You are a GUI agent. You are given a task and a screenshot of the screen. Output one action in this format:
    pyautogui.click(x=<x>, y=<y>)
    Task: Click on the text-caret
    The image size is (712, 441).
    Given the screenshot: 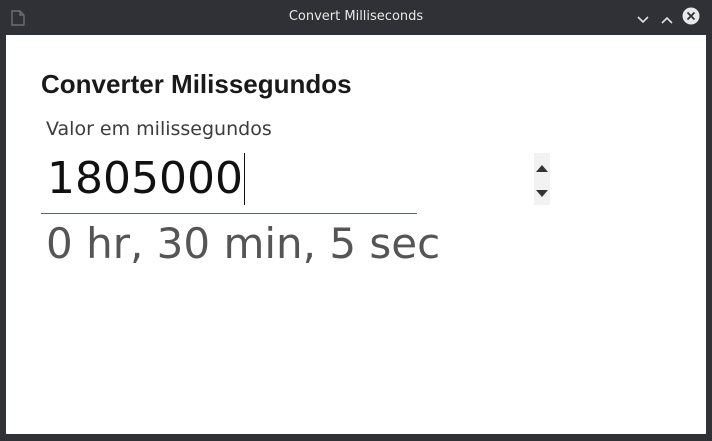 What is the action you would take?
    pyautogui.click(x=244, y=179)
    